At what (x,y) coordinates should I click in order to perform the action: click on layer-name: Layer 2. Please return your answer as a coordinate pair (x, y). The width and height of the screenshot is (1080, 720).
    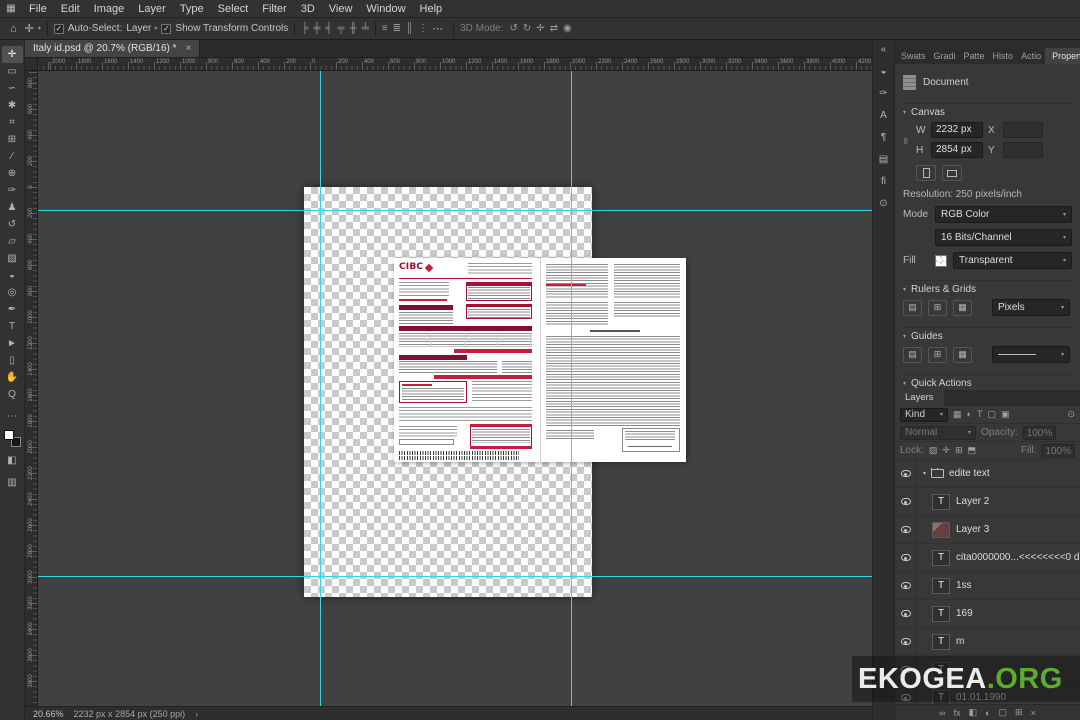
    Looking at the image, I should click on (972, 501).